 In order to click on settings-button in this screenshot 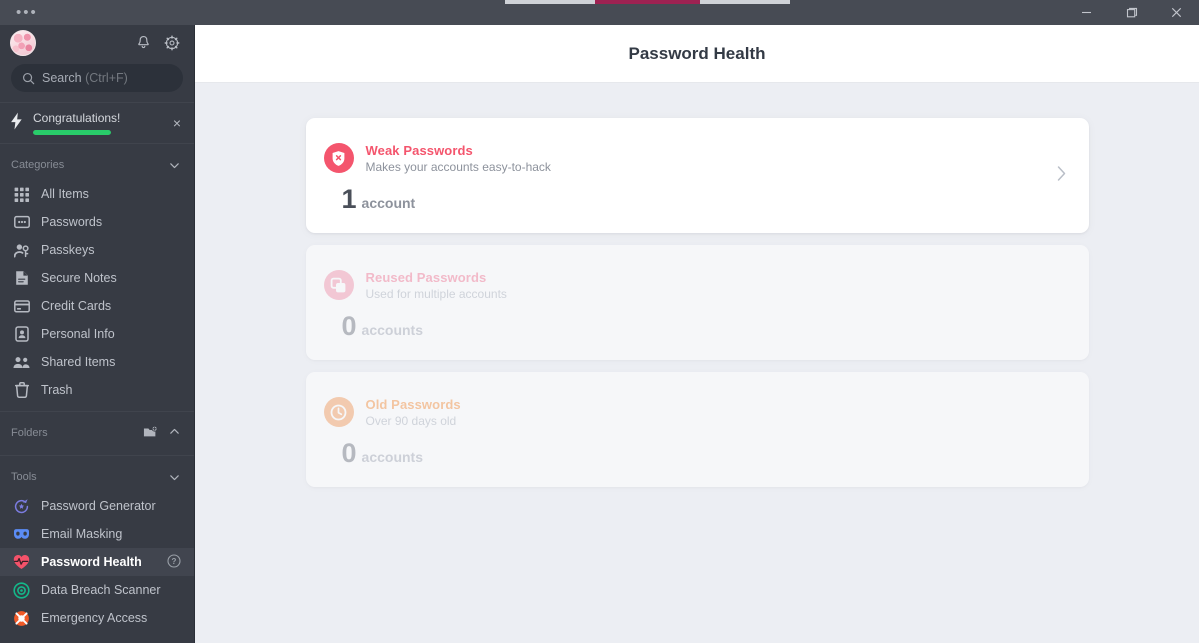, I will do `click(172, 43)`.